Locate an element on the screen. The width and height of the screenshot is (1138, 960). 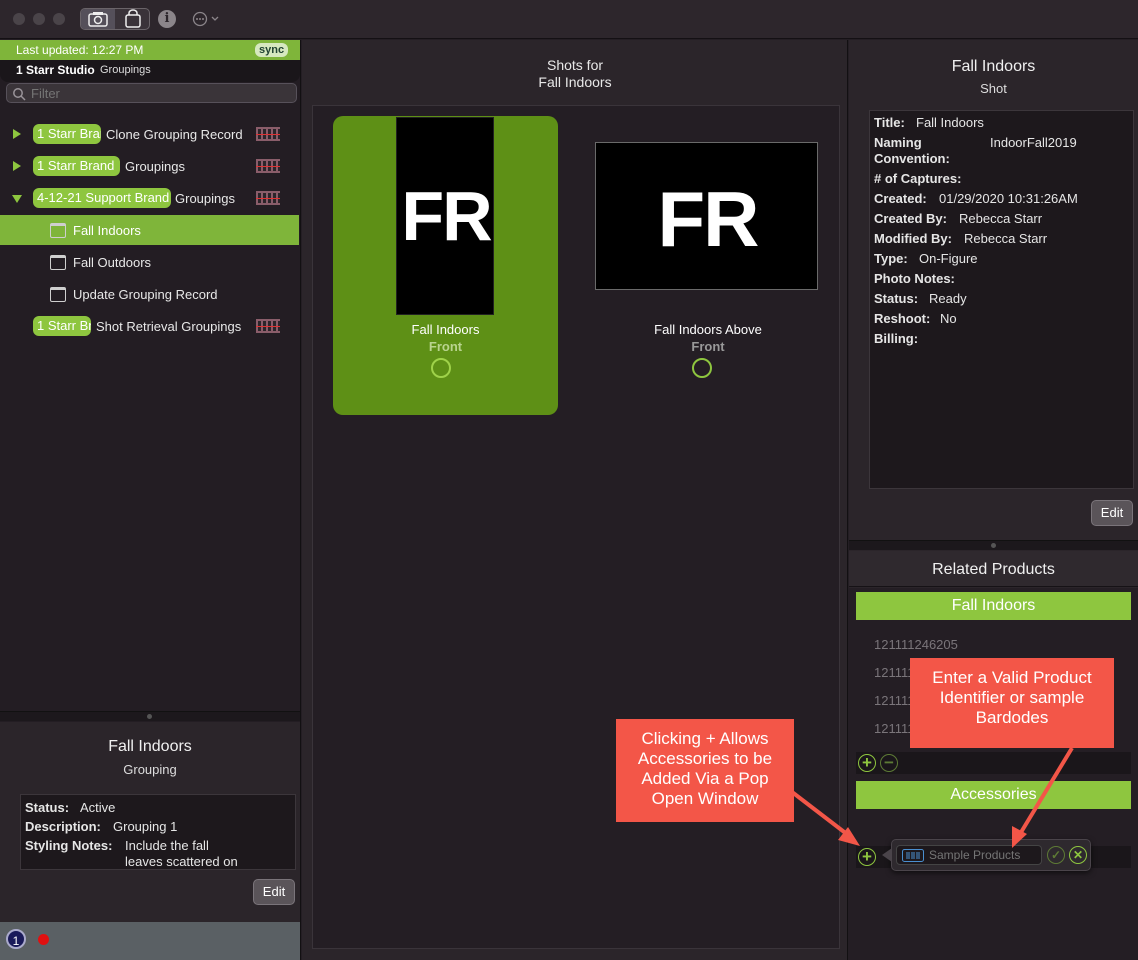
shot-card: FR Fall Indoors Above Front is located at coordinates (708, 265).